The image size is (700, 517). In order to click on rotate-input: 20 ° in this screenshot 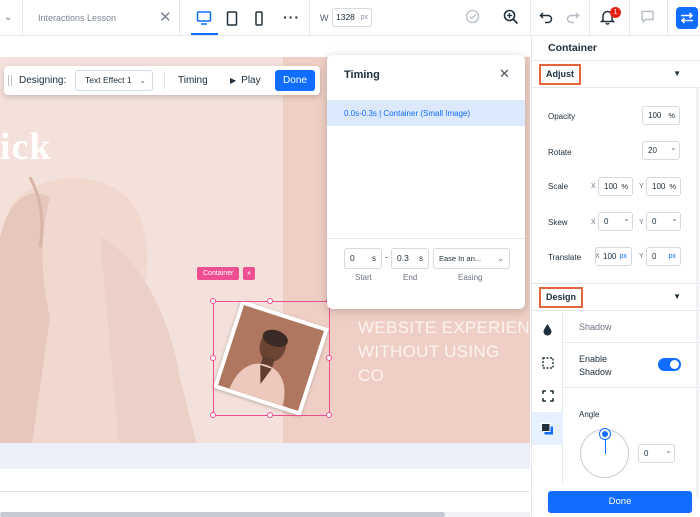, I will do `click(661, 150)`.